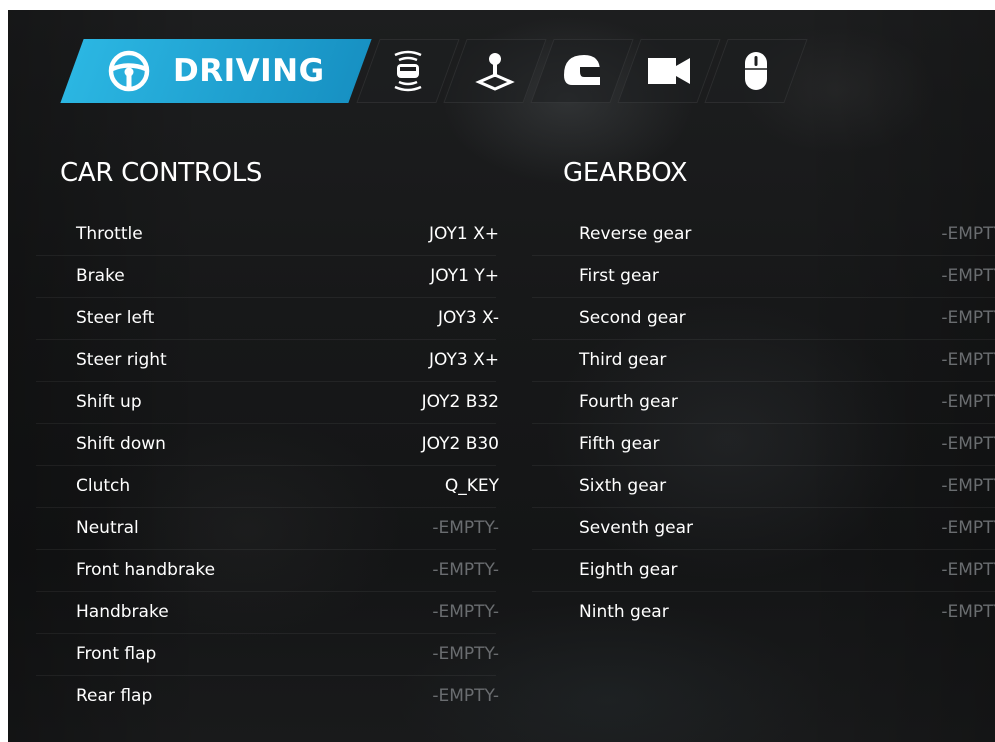 The image size is (995, 742). I want to click on binding-row-eighth-gear: Eighth gear -EMPTY-, so click(763, 571).